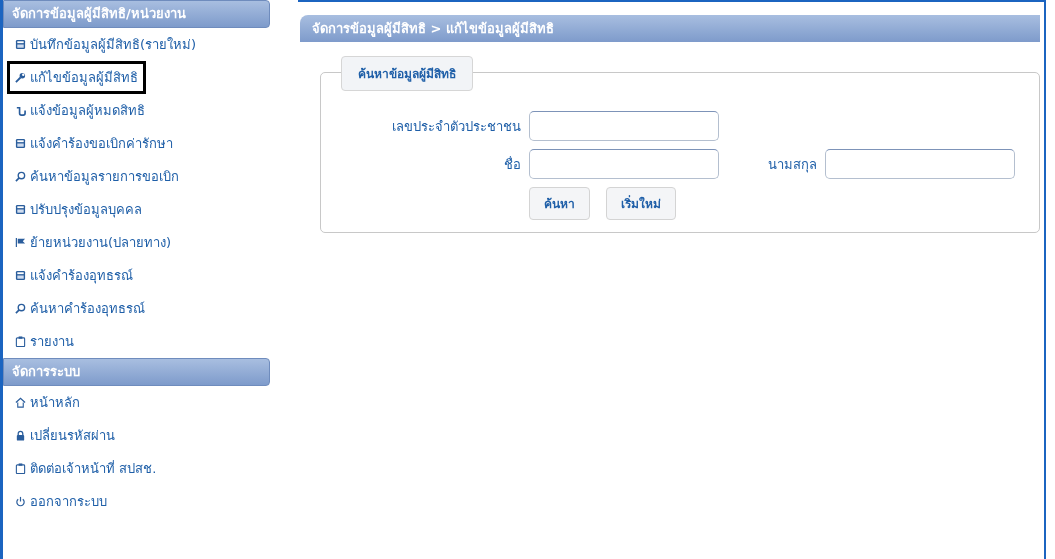 The image size is (1055, 559). I want to click on field-label: เลขประจำตัวประชาชน, so click(456, 126).